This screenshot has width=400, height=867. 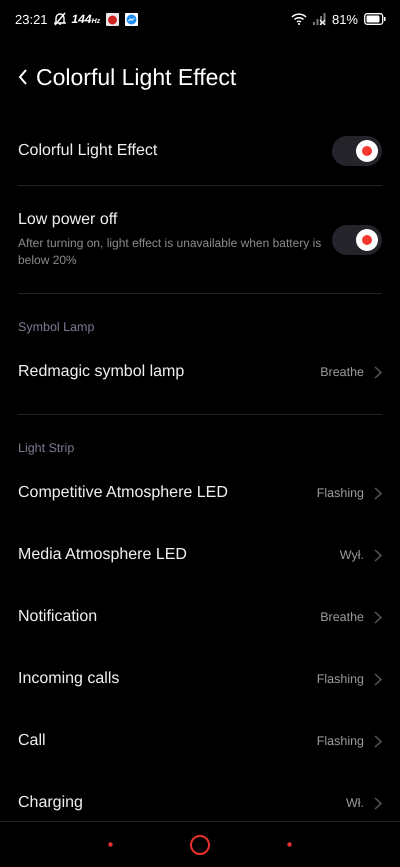 What do you see at coordinates (60, 19) in the screenshot?
I see `bell-off-icon` at bounding box center [60, 19].